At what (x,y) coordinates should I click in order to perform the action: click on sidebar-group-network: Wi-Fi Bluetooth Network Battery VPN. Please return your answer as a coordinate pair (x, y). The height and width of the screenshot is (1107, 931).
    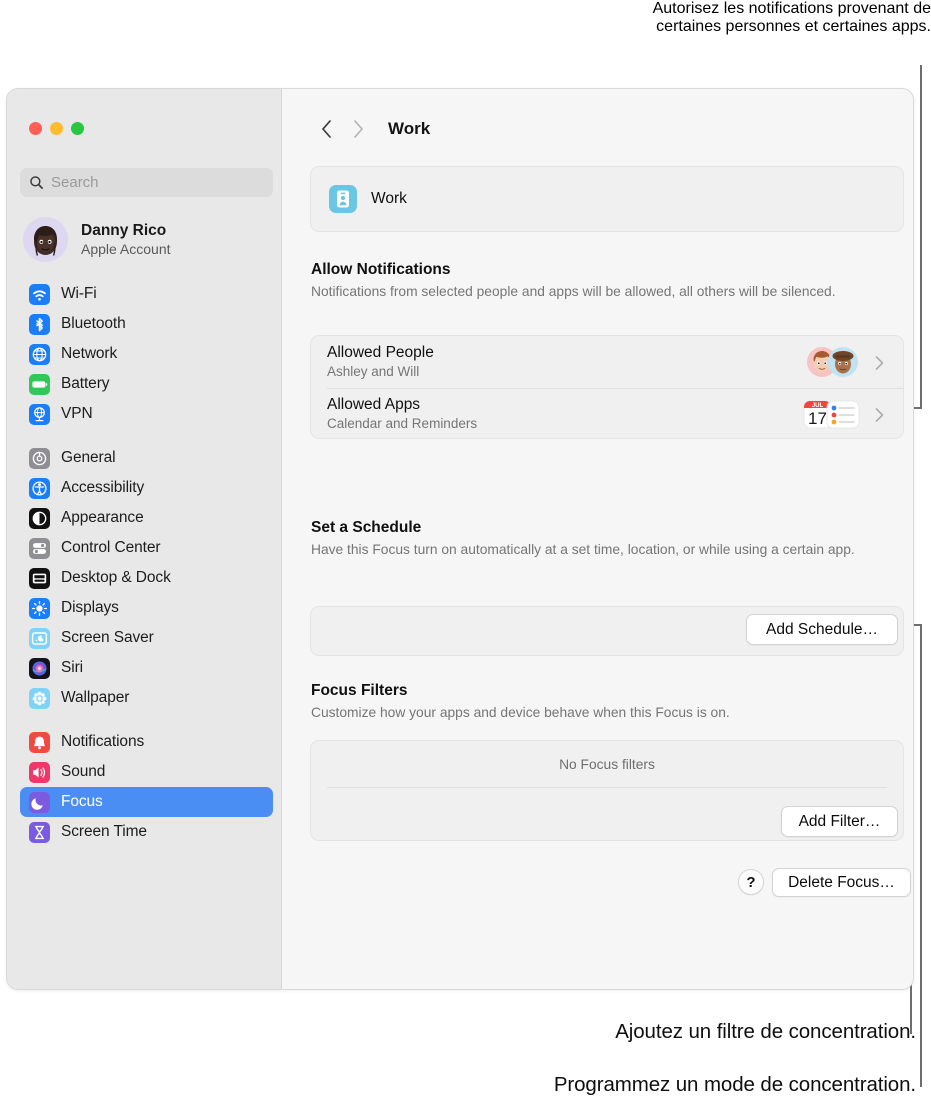
    Looking at the image, I should click on (146, 354).